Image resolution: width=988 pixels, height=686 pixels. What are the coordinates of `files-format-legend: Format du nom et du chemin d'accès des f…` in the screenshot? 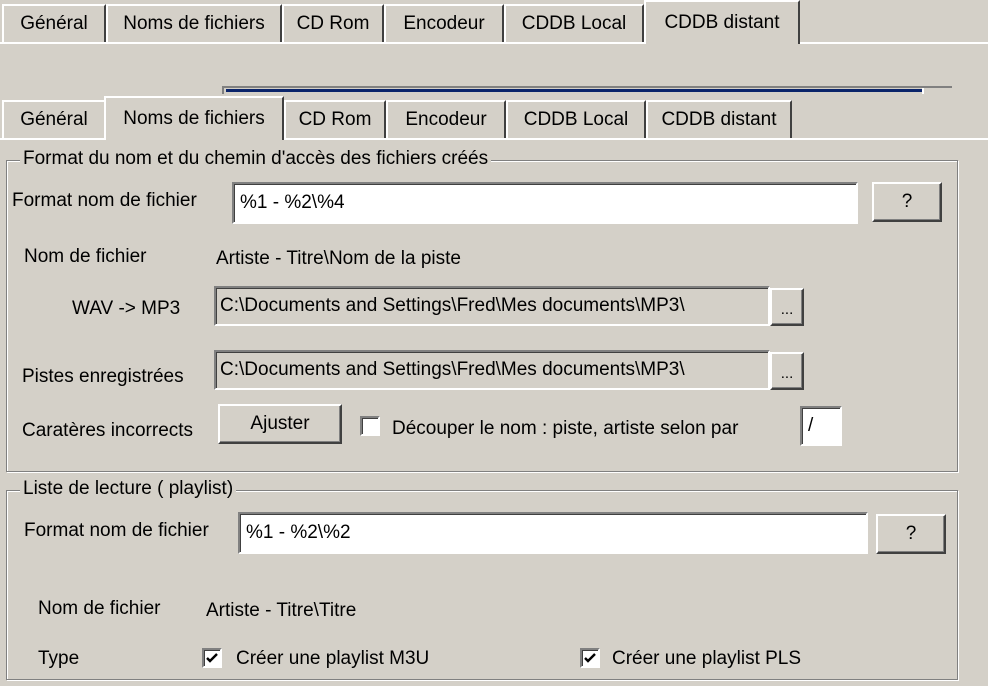 It's located at (256, 159).